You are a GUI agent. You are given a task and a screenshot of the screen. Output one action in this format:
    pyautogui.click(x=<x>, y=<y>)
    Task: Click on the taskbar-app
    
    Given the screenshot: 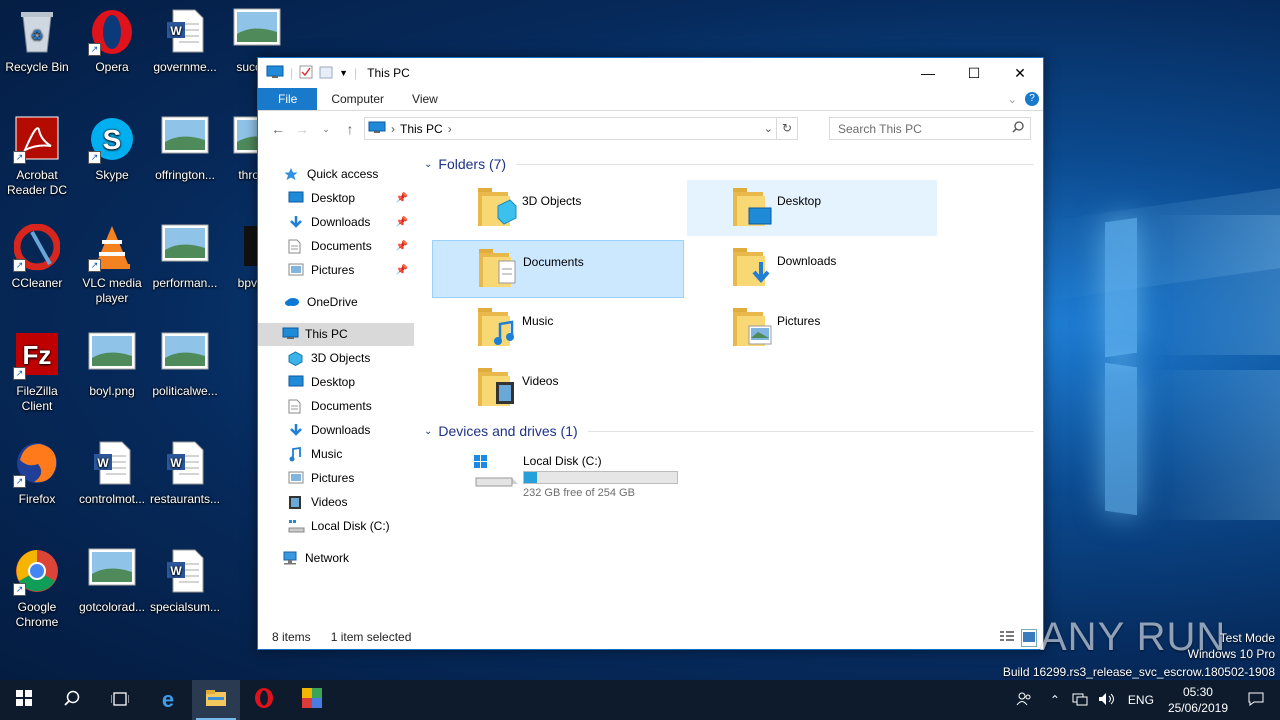 What is the action you would take?
    pyautogui.click(x=312, y=700)
    